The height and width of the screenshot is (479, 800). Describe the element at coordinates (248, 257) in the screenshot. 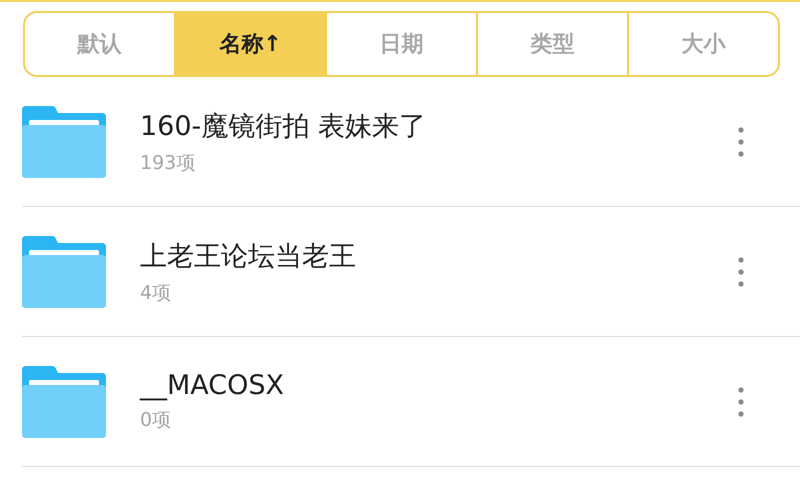

I see `folder-name: 上老王论坛当老王` at that location.